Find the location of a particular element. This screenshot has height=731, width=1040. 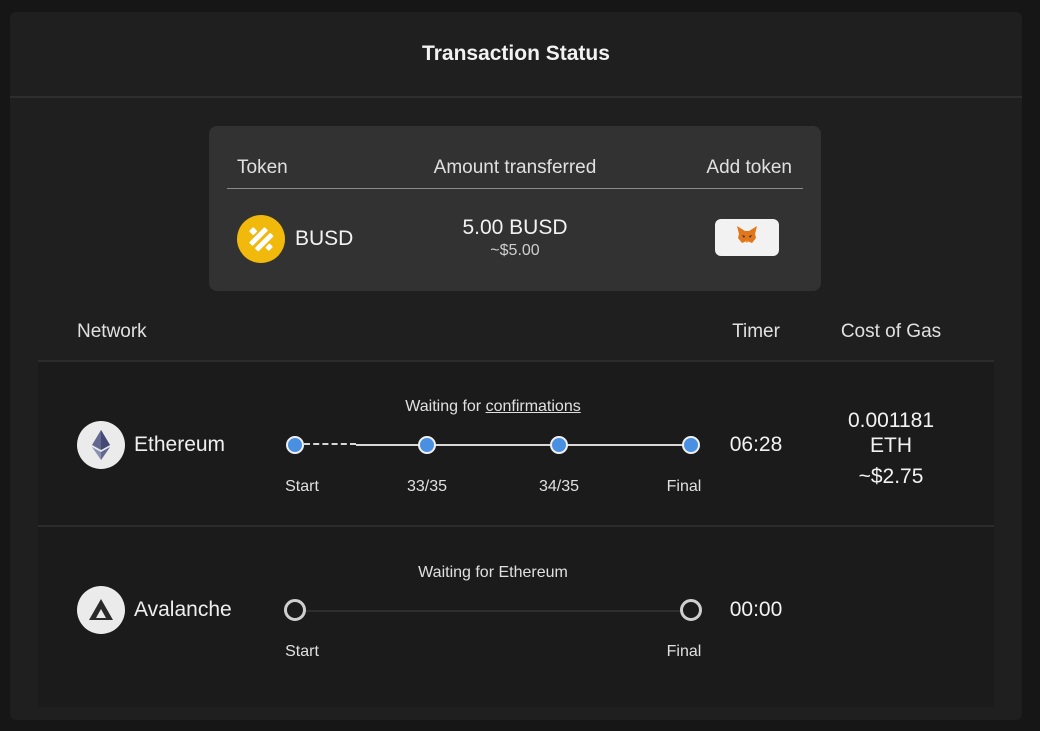

network-column-header: Network is located at coordinates (112, 331).